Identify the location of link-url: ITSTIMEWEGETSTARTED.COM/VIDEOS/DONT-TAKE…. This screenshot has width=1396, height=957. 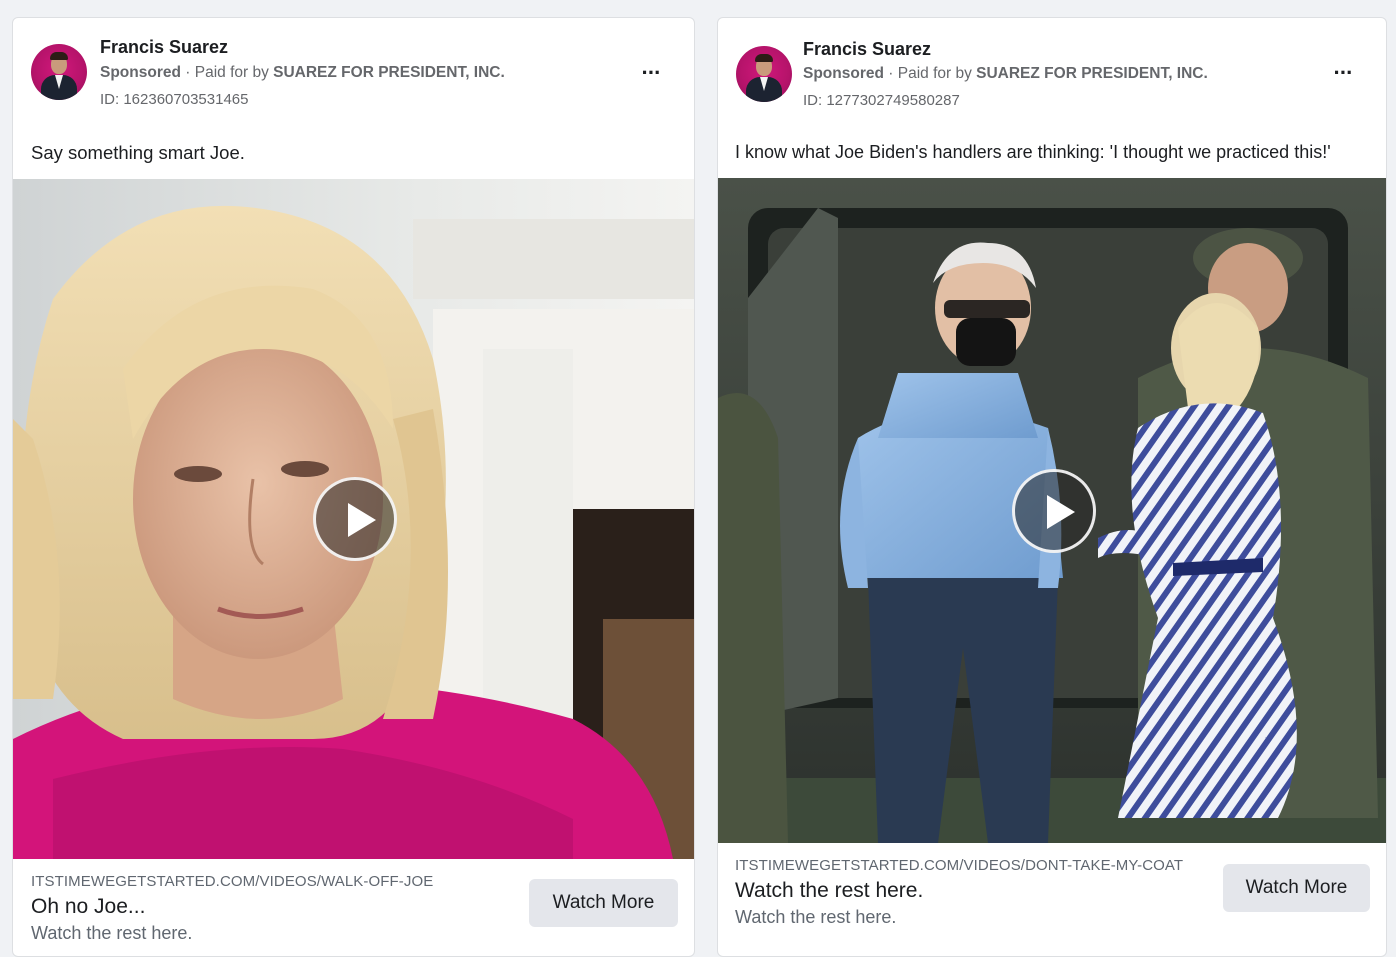
(959, 865).